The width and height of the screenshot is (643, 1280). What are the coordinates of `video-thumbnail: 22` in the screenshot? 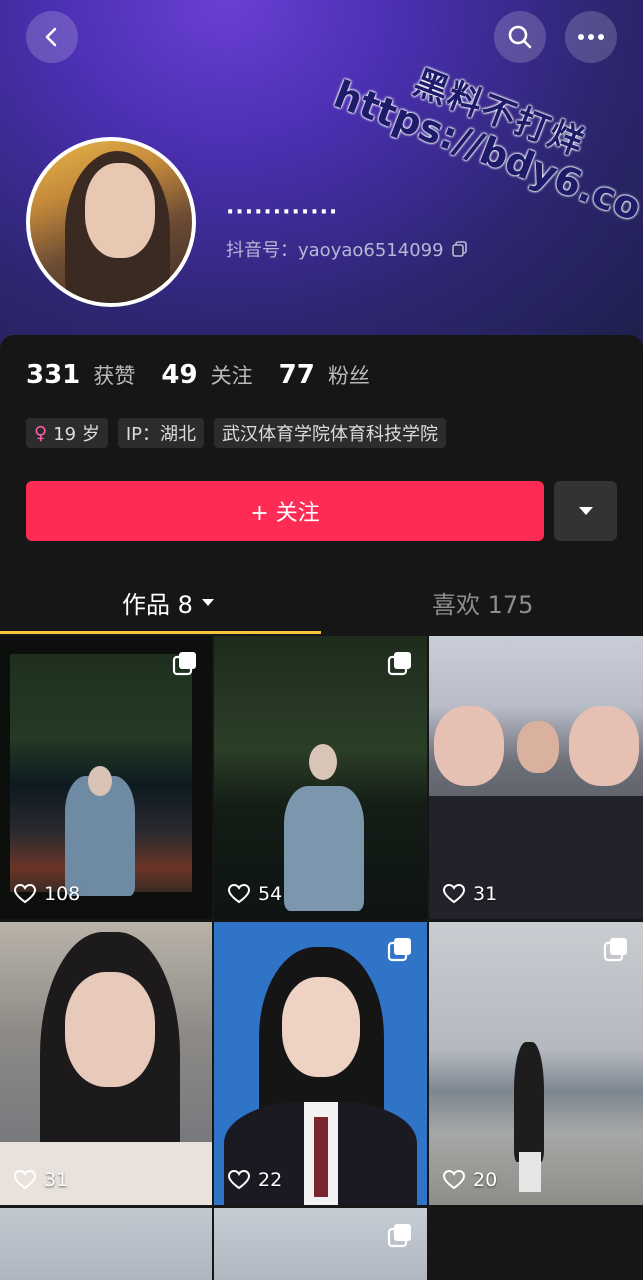 It's located at (320, 1063).